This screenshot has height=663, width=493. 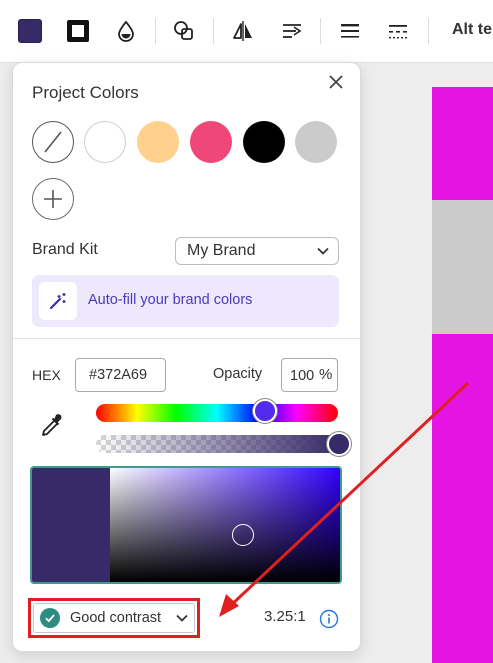 What do you see at coordinates (329, 619) in the screenshot?
I see `info-icon` at bounding box center [329, 619].